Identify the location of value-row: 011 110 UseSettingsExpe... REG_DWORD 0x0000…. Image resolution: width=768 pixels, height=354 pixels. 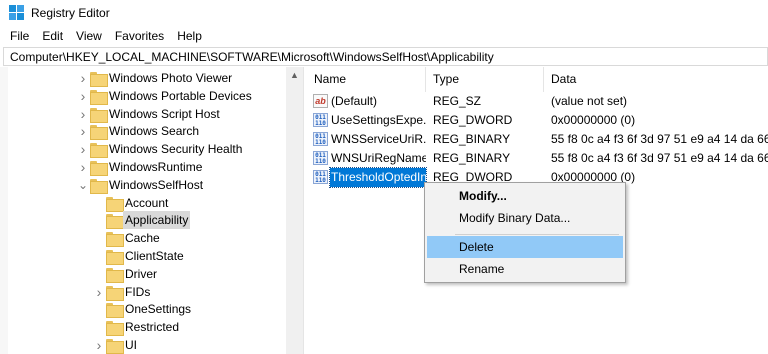
(537, 120).